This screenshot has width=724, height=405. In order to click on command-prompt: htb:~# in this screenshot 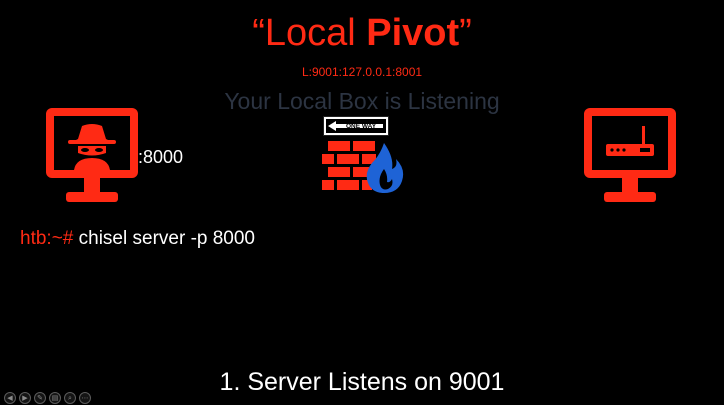, I will do `click(49, 238)`.